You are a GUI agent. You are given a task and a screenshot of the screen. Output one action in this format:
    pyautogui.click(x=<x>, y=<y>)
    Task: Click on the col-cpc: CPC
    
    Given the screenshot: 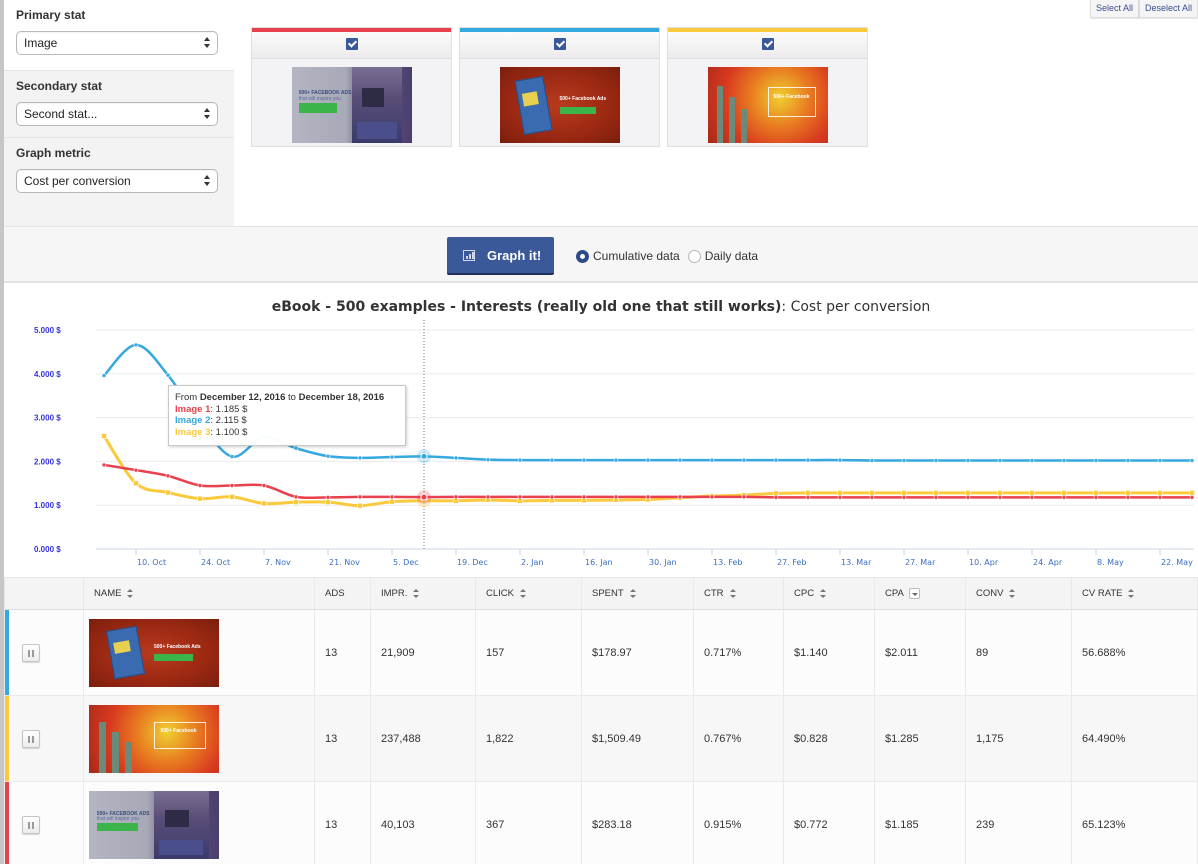 What is the action you would take?
    pyautogui.click(x=829, y=593)
    